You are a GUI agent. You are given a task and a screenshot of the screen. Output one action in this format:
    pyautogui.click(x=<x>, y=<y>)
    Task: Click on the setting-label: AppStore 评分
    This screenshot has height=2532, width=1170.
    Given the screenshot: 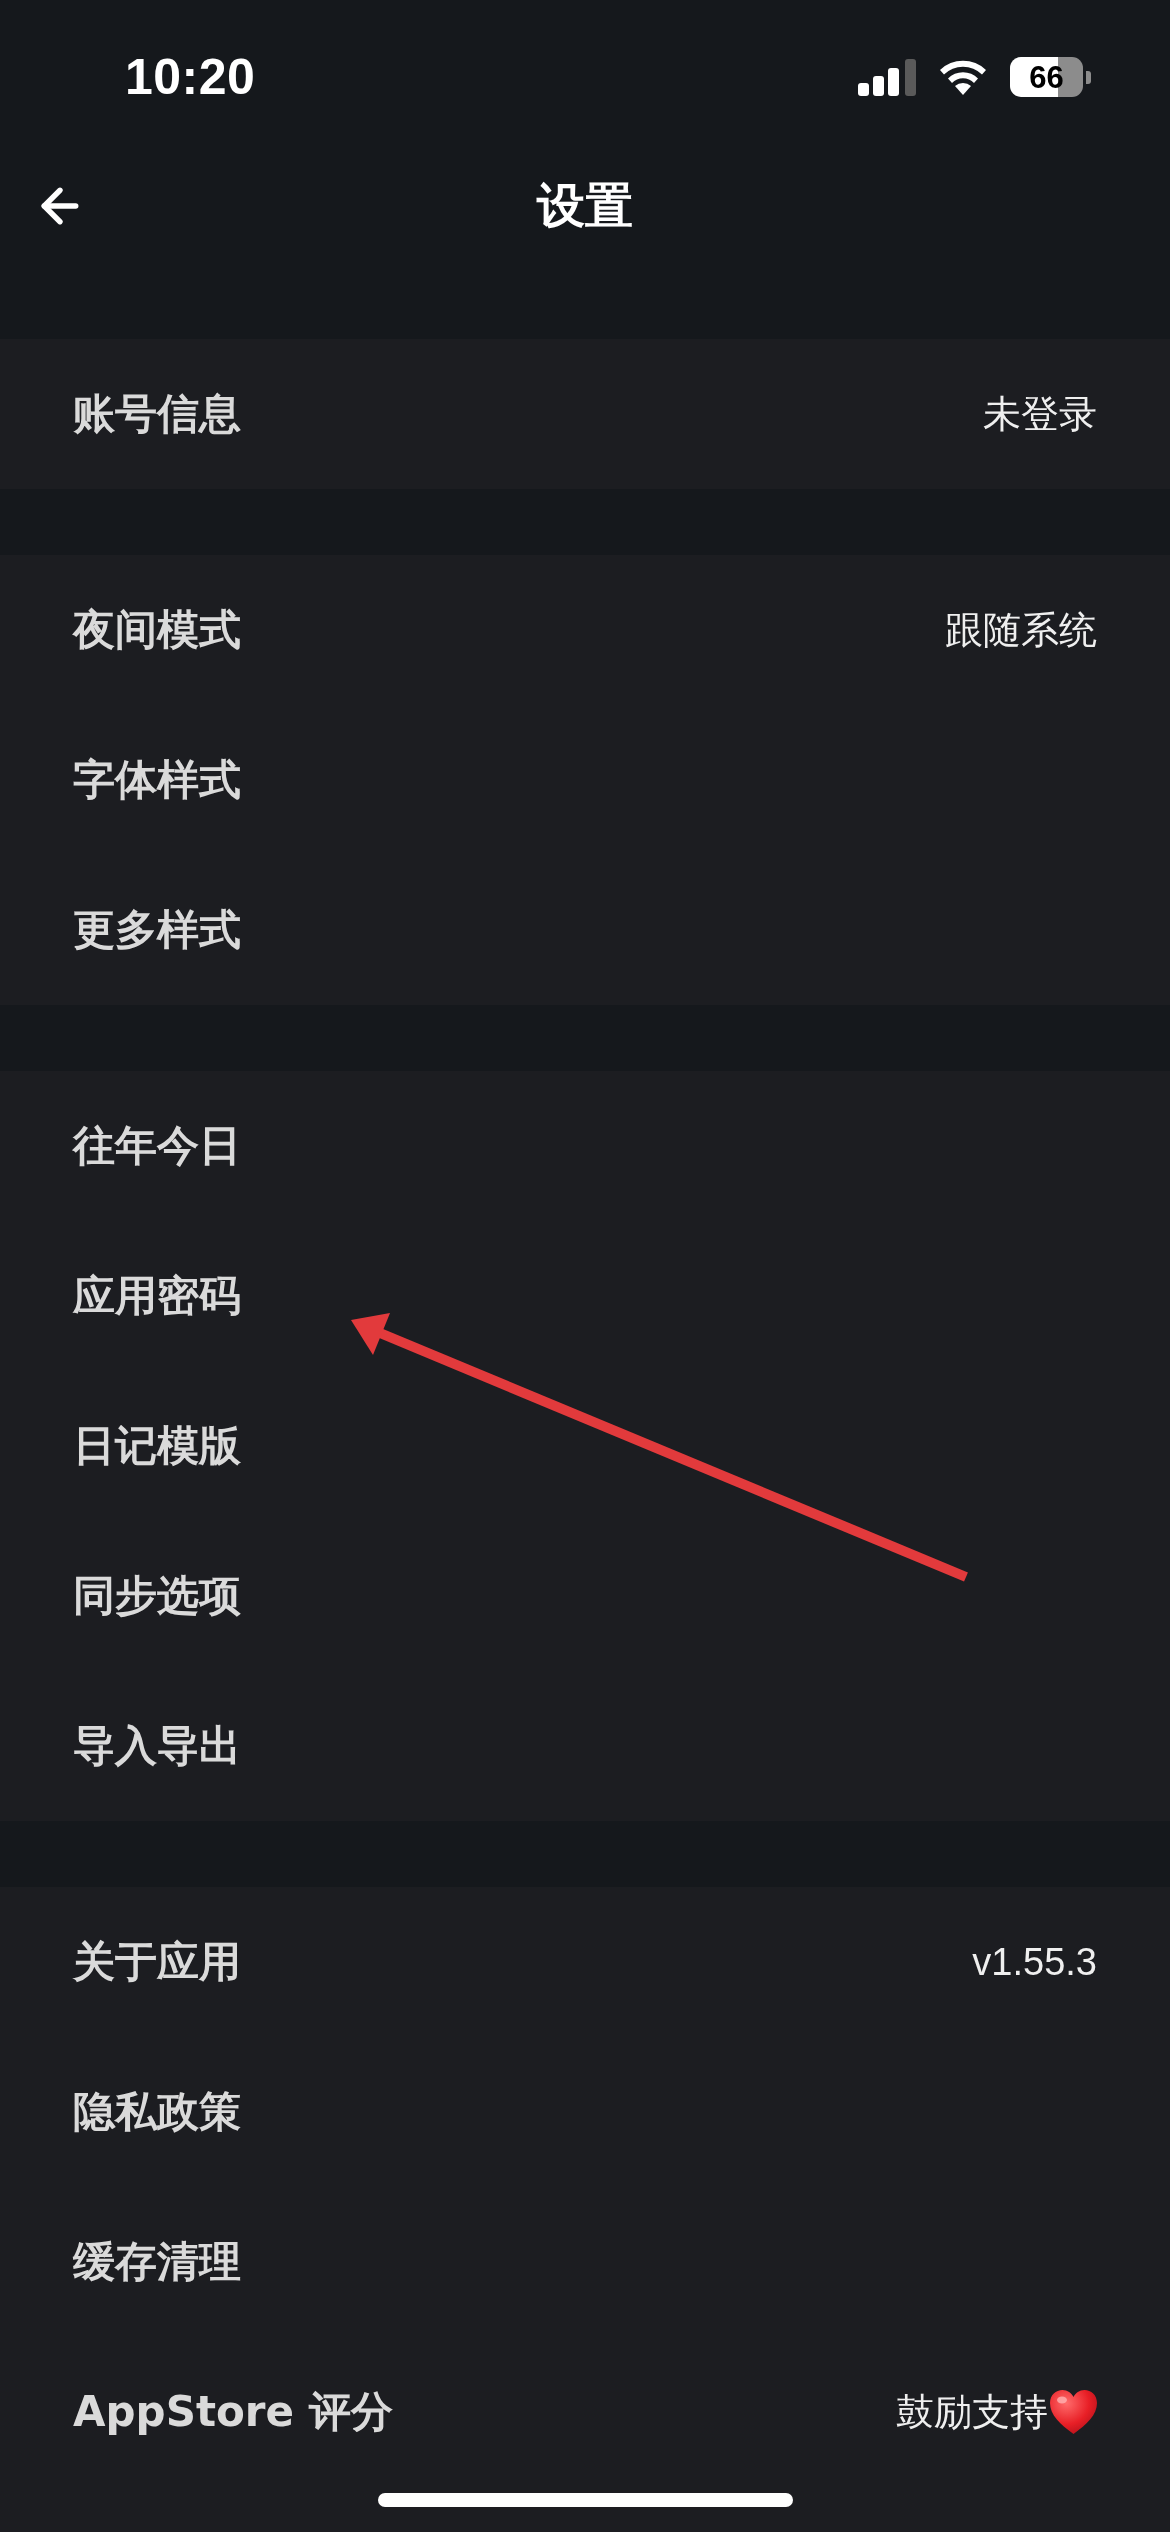 What is the action you would take?
    pyautogui.click(x=233, y=2412)
    